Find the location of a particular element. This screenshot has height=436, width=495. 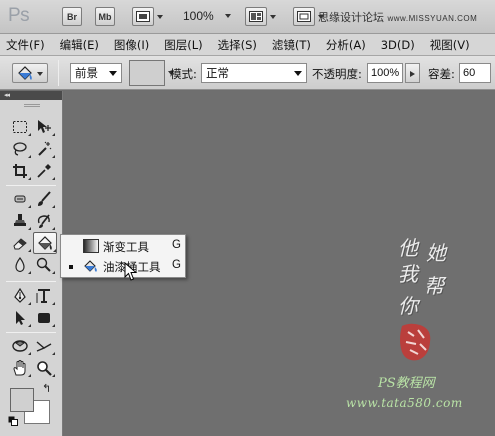

pattern-picker is located at coordinates (151, 73).